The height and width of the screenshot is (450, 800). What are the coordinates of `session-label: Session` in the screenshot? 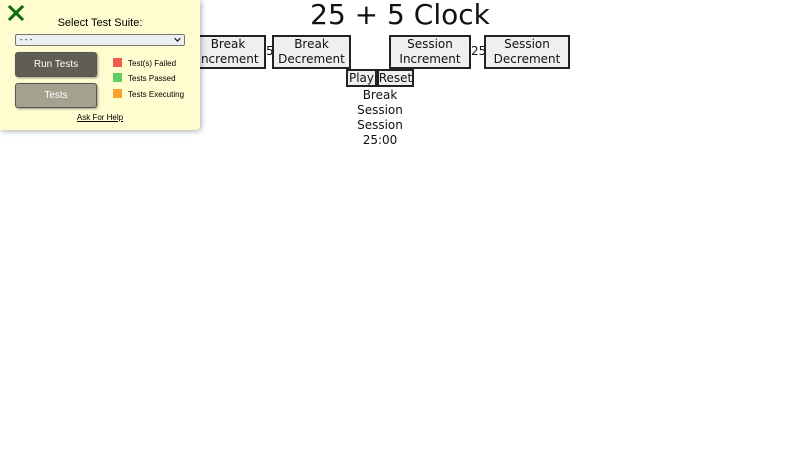 It's located at (380, 110).